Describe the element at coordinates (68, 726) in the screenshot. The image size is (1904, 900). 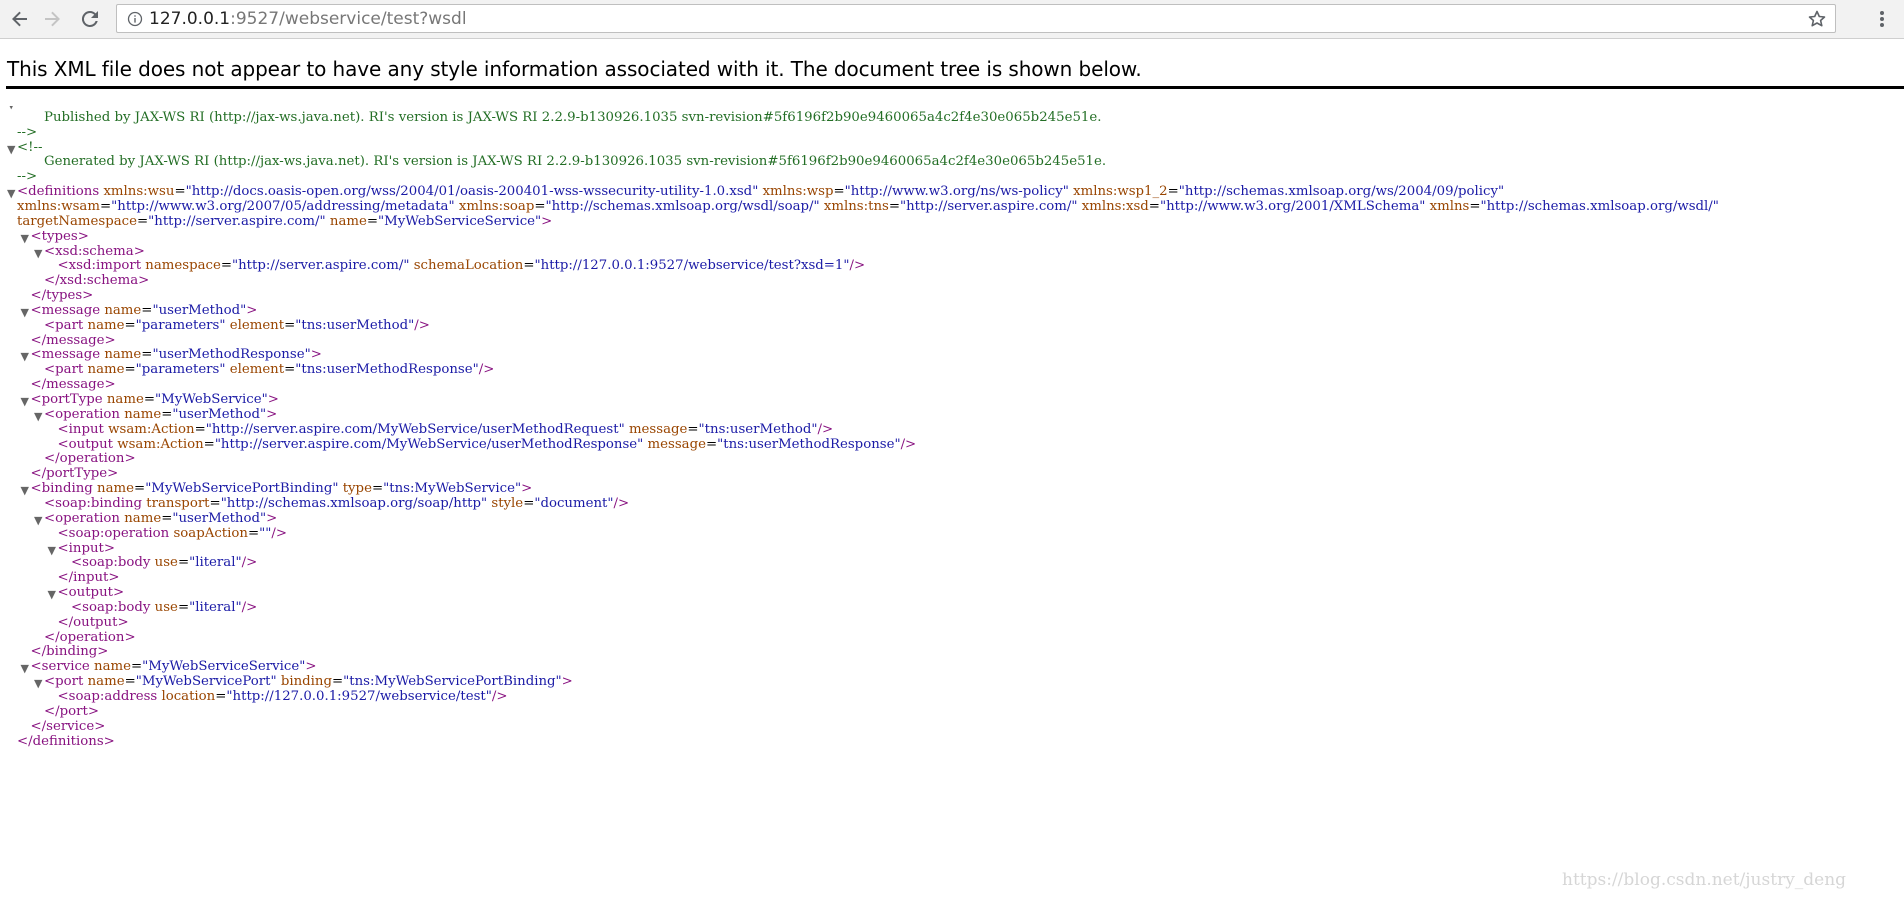
I see `xml-tag: </service>` at that location.